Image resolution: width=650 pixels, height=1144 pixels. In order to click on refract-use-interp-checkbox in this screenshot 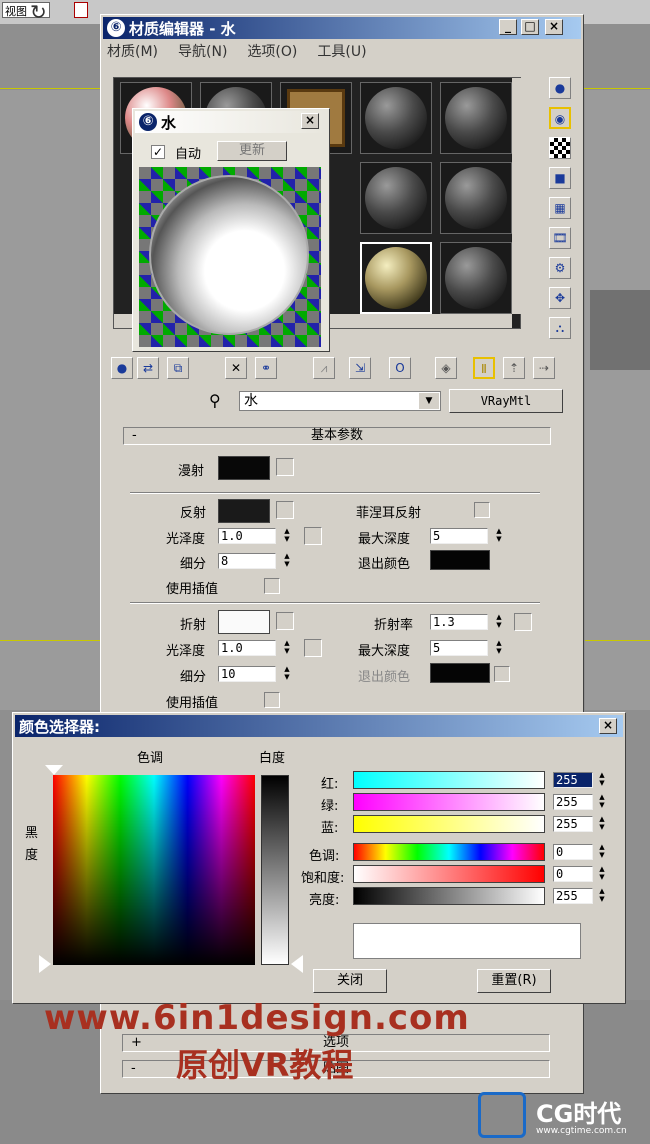, I will do `click(272, 700)`.